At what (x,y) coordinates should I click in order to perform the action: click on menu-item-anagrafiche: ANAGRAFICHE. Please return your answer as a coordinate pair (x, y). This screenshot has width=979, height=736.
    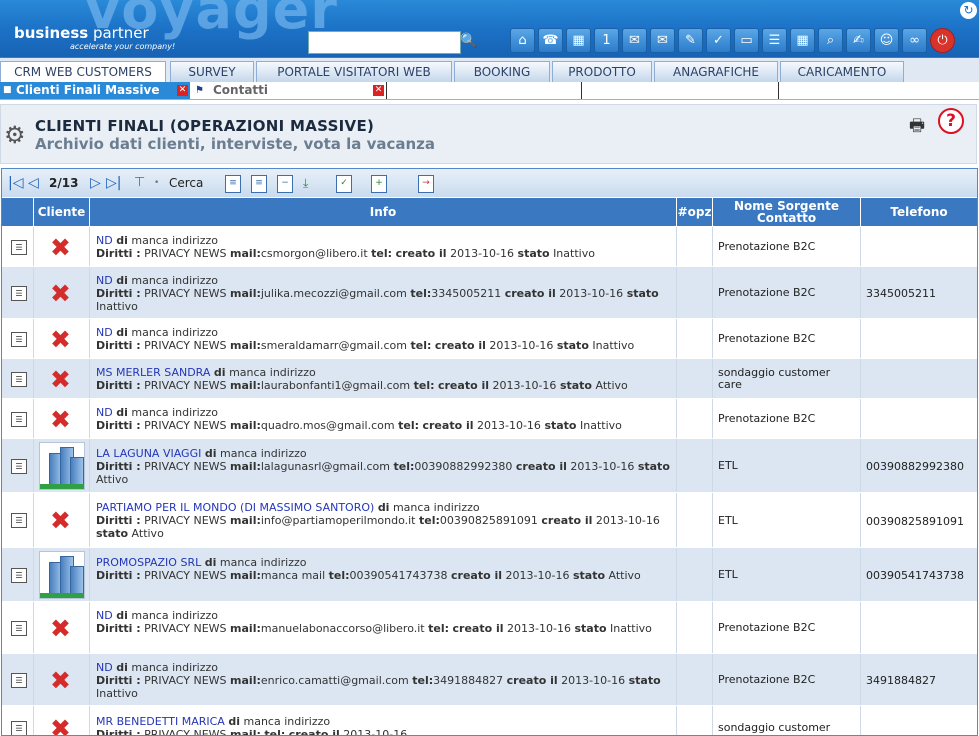
    Looking at the image, I should click on (716, 71).